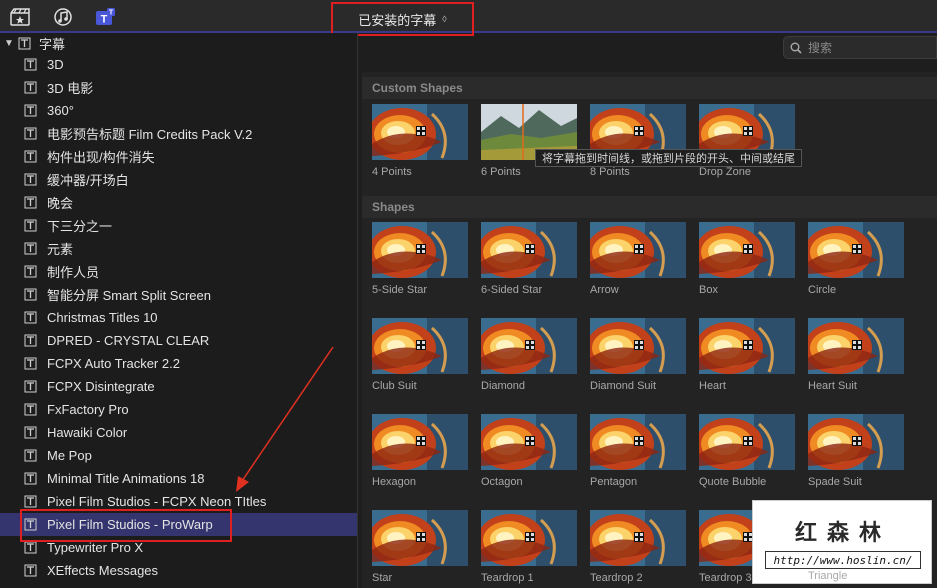 Image resolution: width=937 pixels, height=588 pixels. I want to click on sidebar-item-label: DPRED - CRYSTAL CLEAR, so click(128, 340).